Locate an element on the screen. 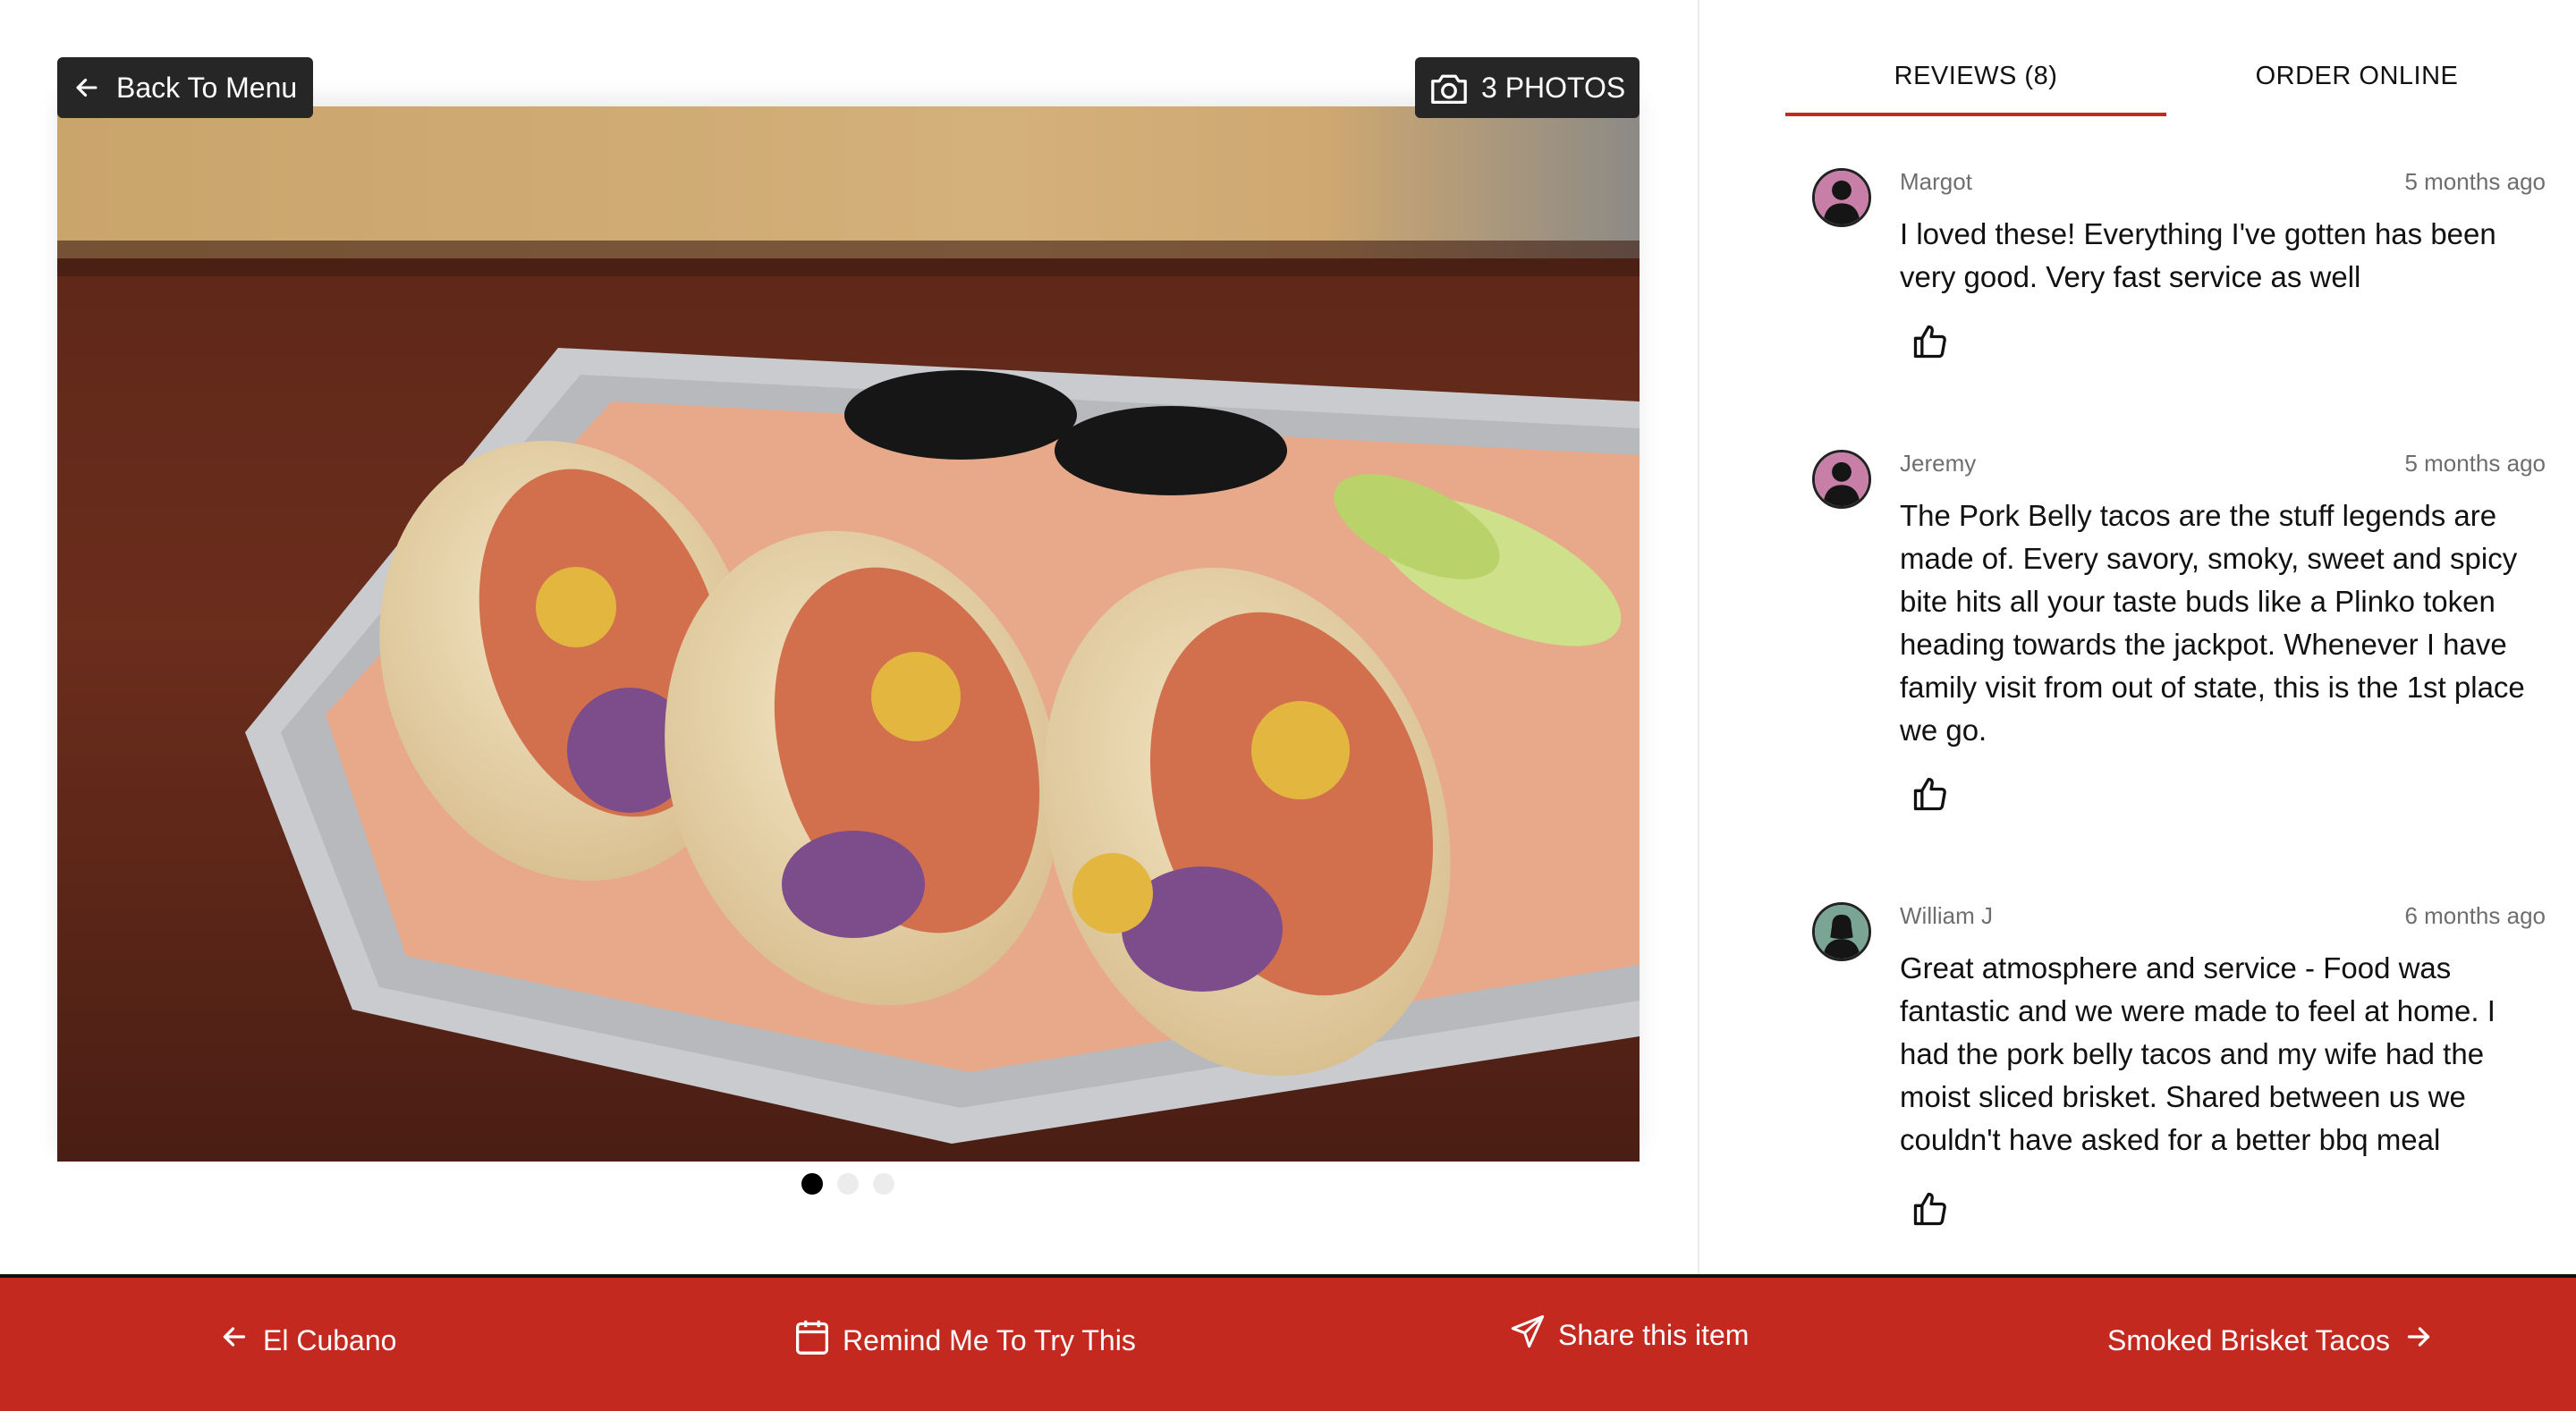  remind-me-label: Remind Me To Try This is located at coordinates (989, 1339).